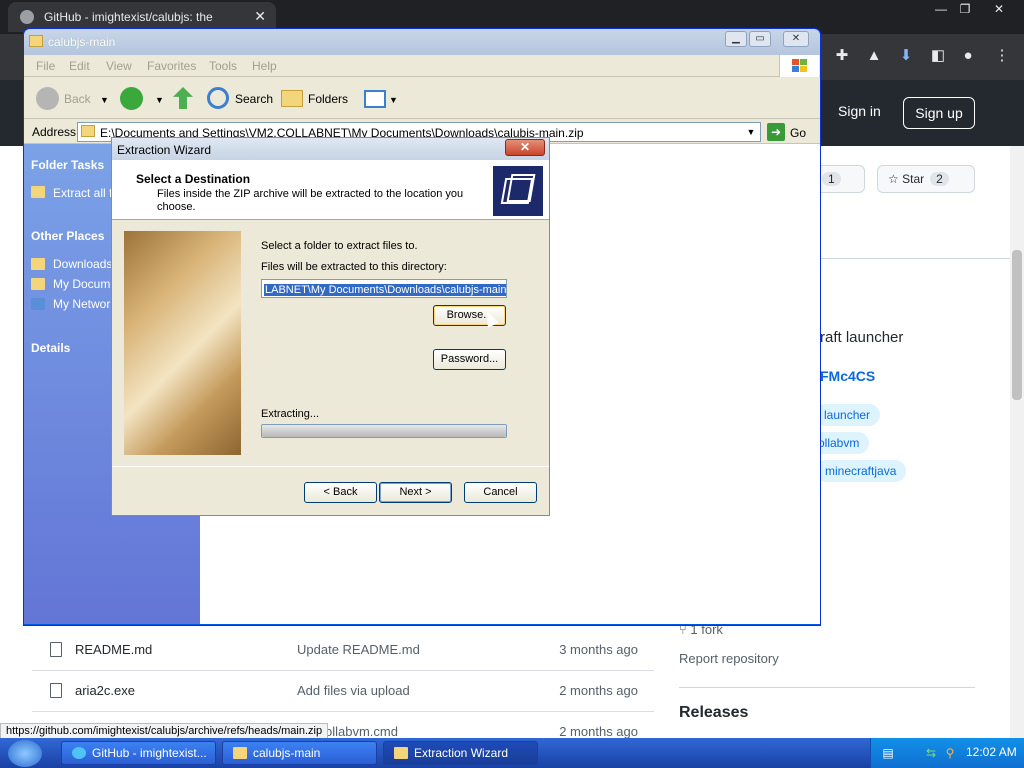 The image size is (1024, 768). I want to click on next-button: Next >, so click(415, 492).